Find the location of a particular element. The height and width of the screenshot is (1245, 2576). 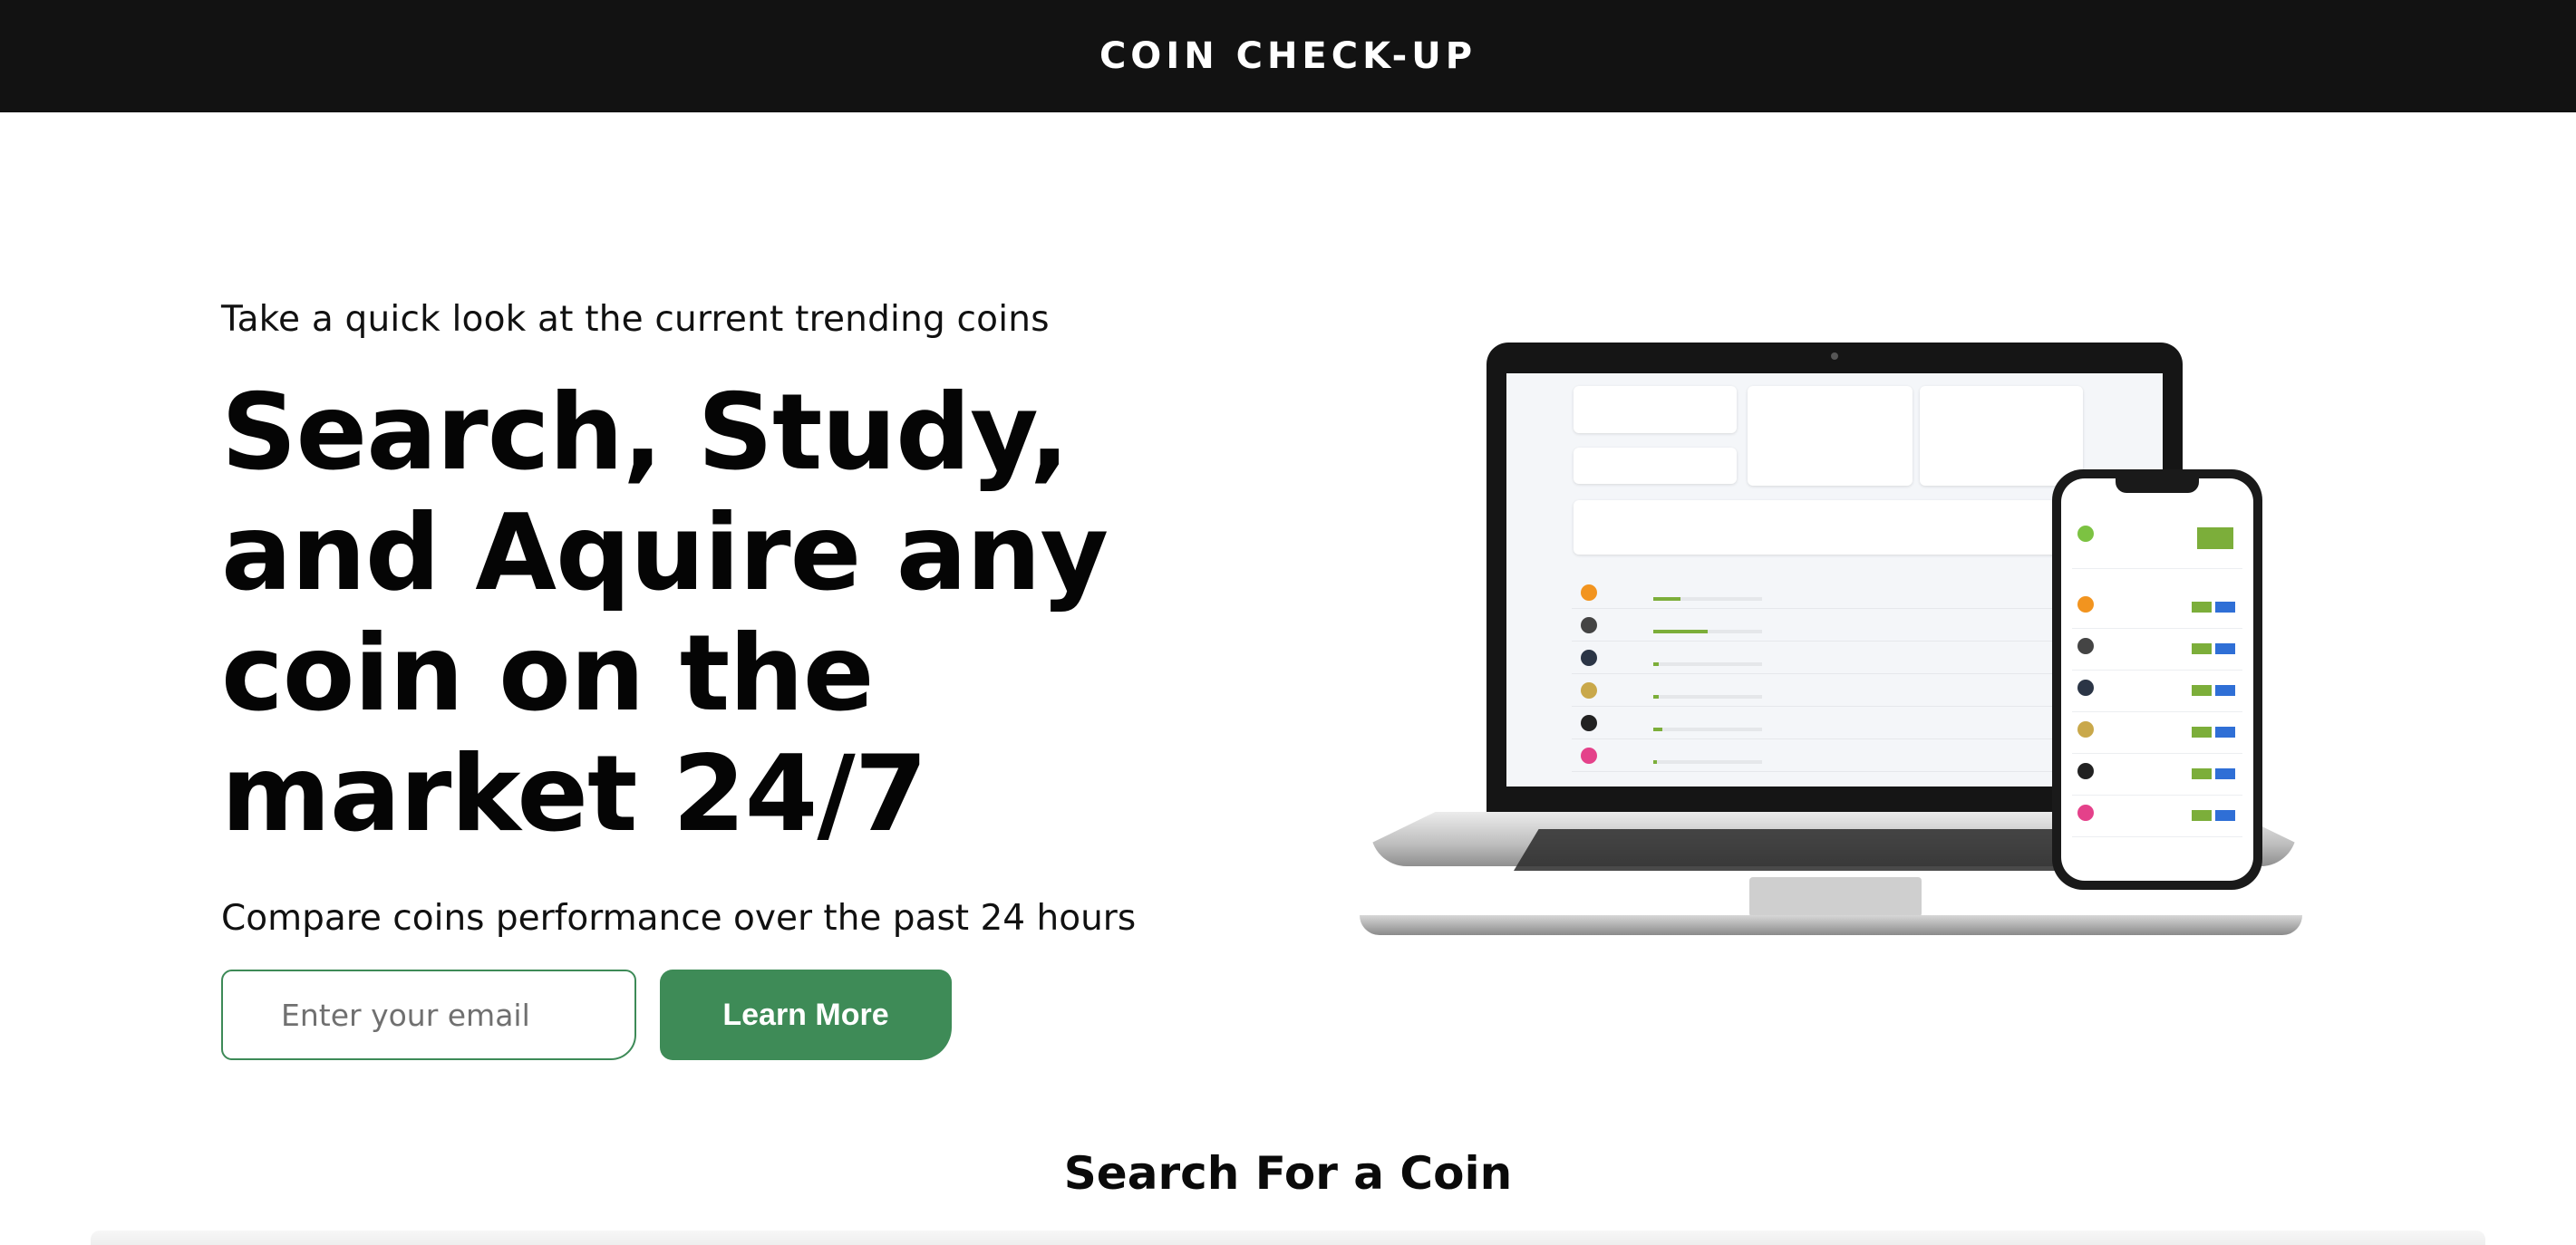

learn-more-button: Learn More is located at coordinates (806, 1015).